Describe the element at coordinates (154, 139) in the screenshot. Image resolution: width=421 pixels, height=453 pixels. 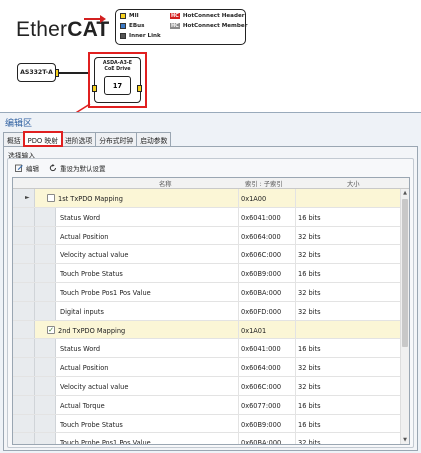
I see `tab-startup-parameters: 启动参数` at that location.